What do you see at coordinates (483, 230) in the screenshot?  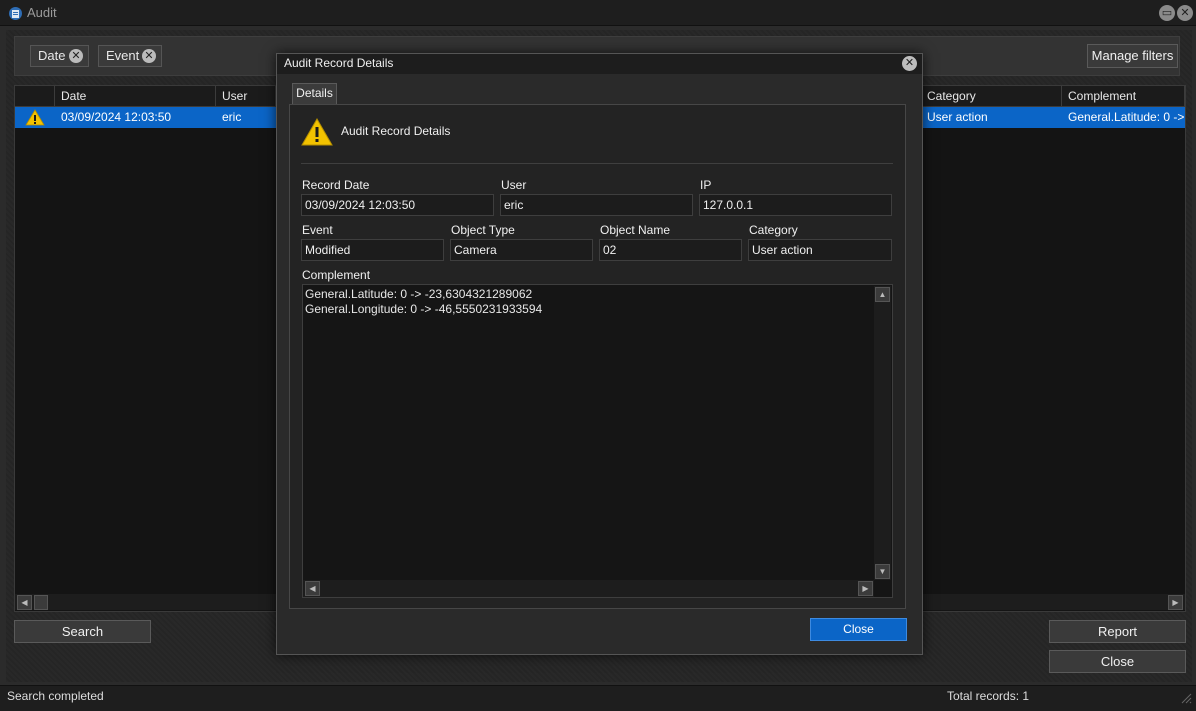 I see `object-type-label: Object Type` at bounding box center [483, 230].